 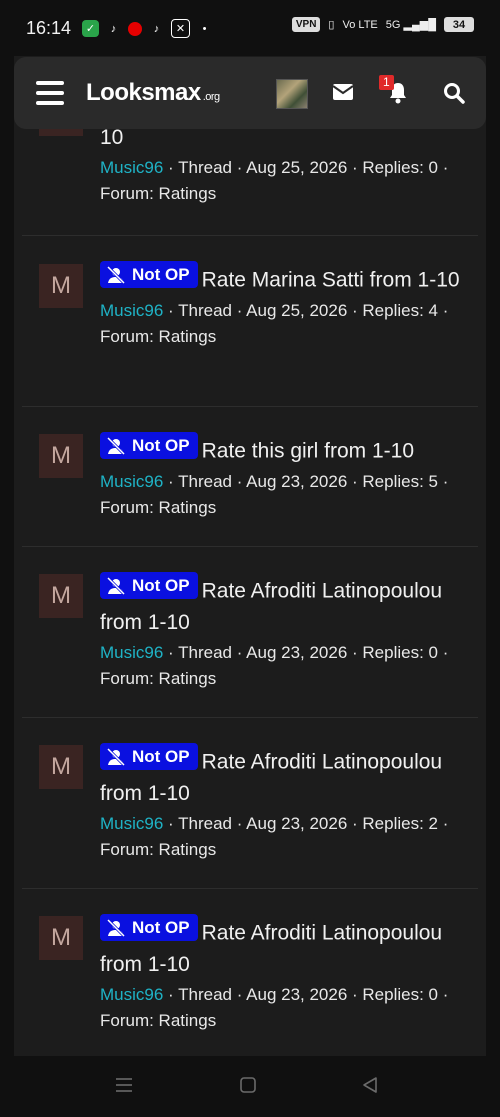 What do you see at coordinates (250, 28) in the screenshot?
I see `status-bar: 16:14 ✓ ♪ ♪ ✕ • VPN ▯ Vo LTE 5G ▂▄▆█ 34` at bounding box center [250, 28].